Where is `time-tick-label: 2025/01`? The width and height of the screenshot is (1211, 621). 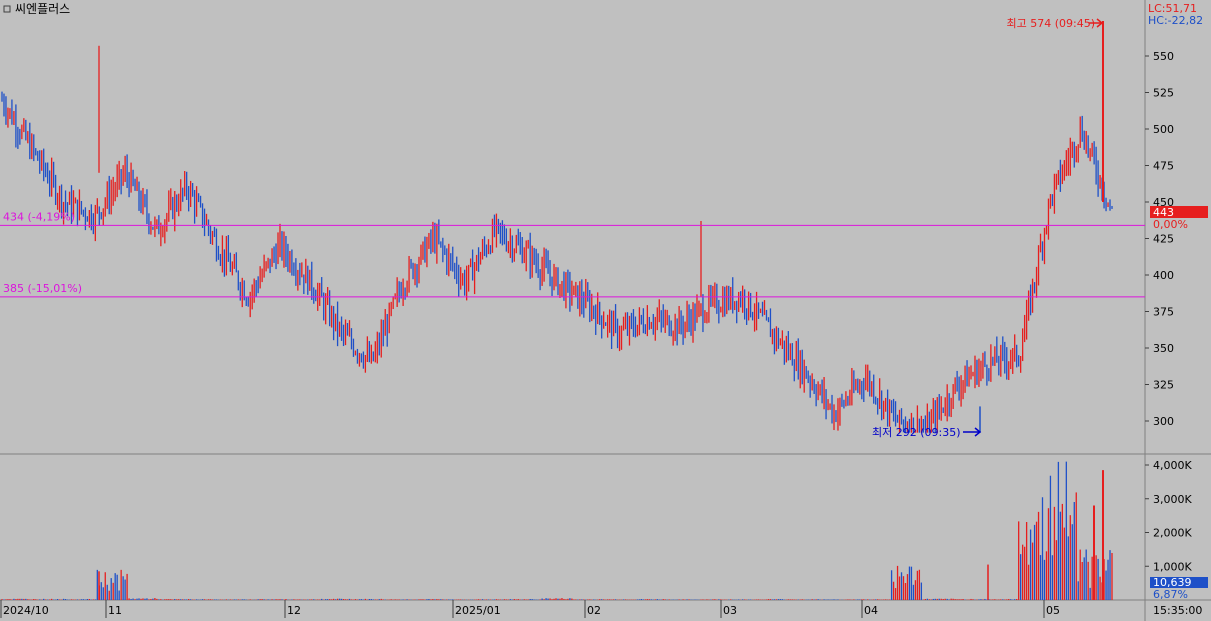
time-tick-label: 2025/01 is located at coordinates (478, 610).